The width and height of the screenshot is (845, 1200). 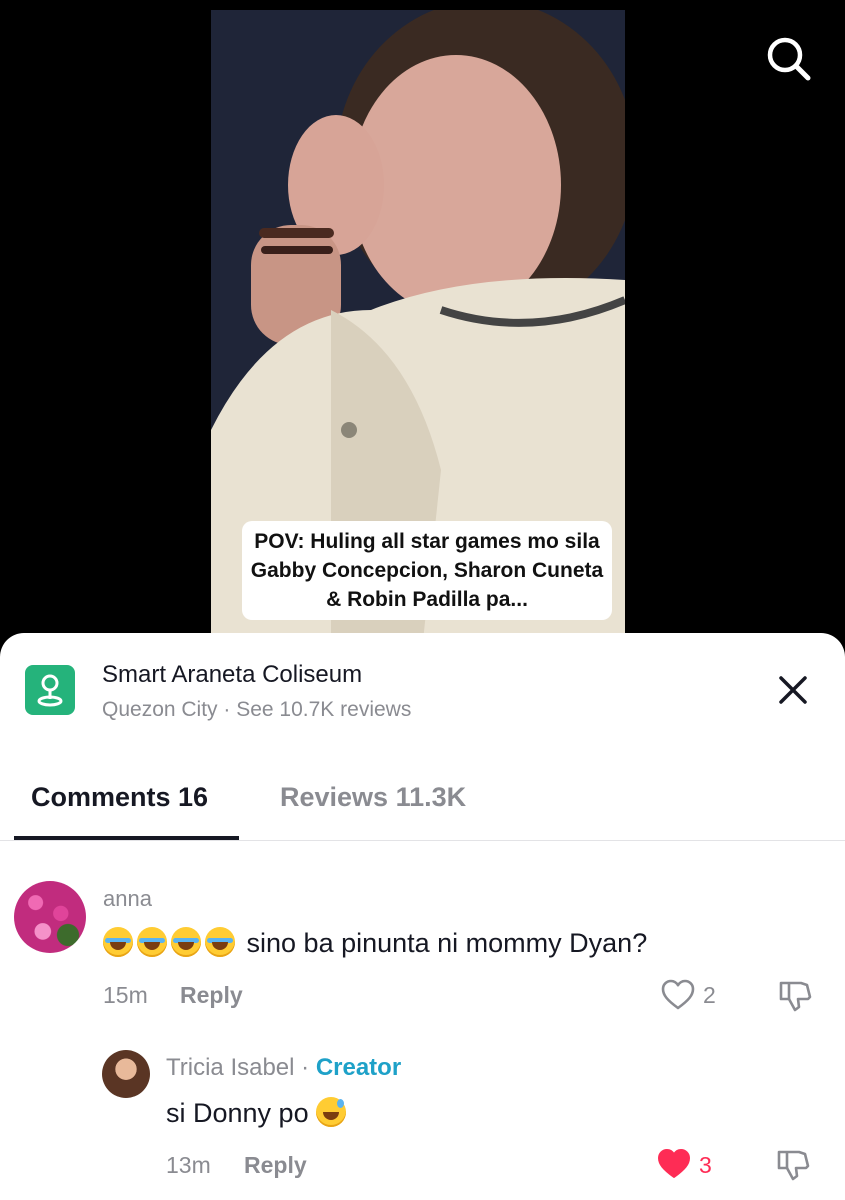 I want to click on comment-timestamp: 13m, so click(x=188, y=1165).